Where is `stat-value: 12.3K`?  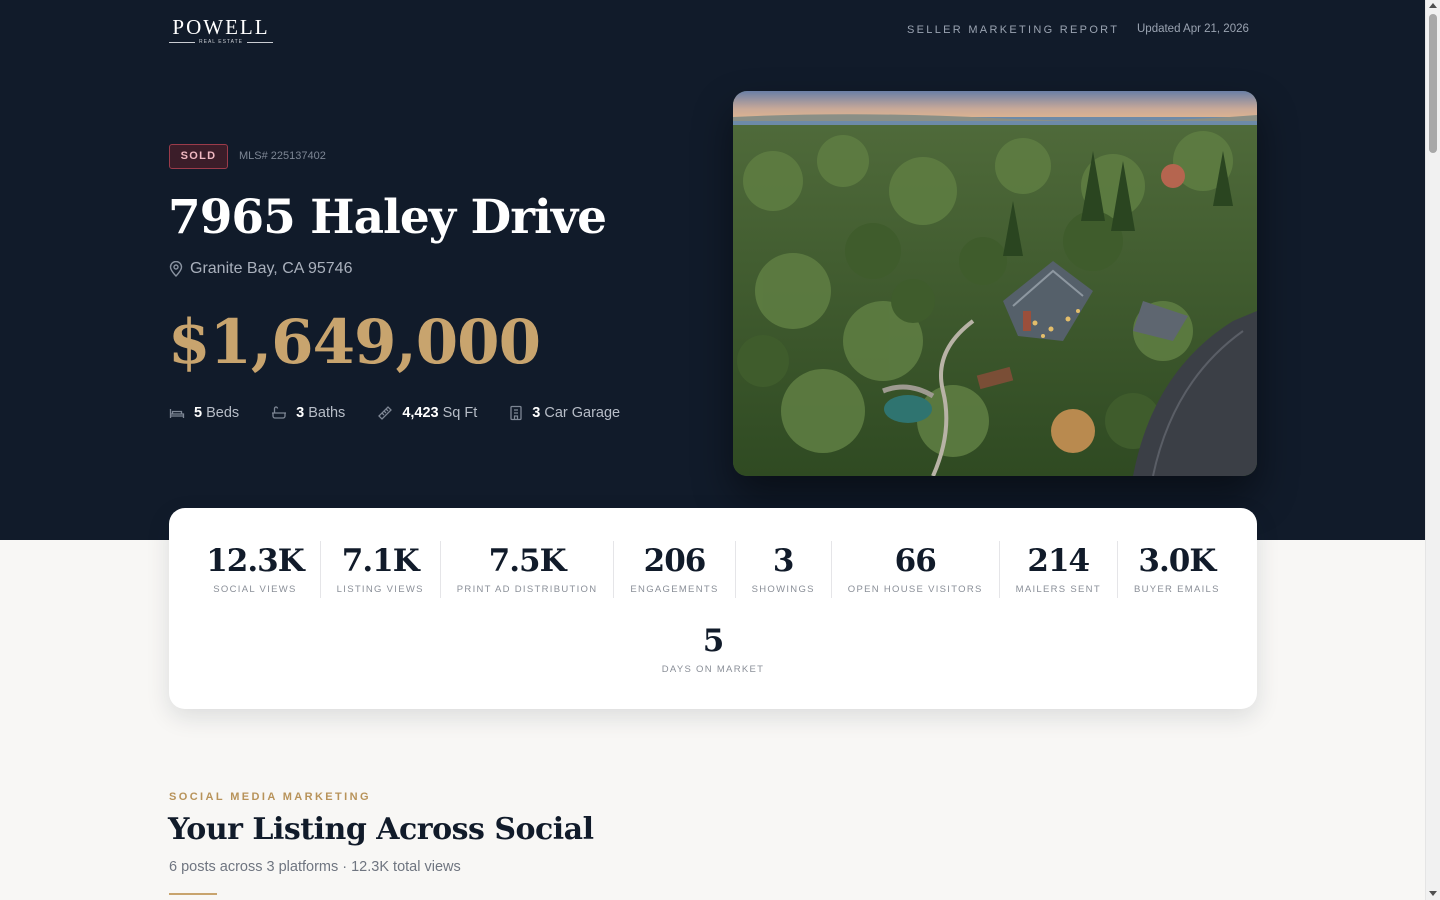
stat-value: 12.3K is located at coordinates (255, 561).